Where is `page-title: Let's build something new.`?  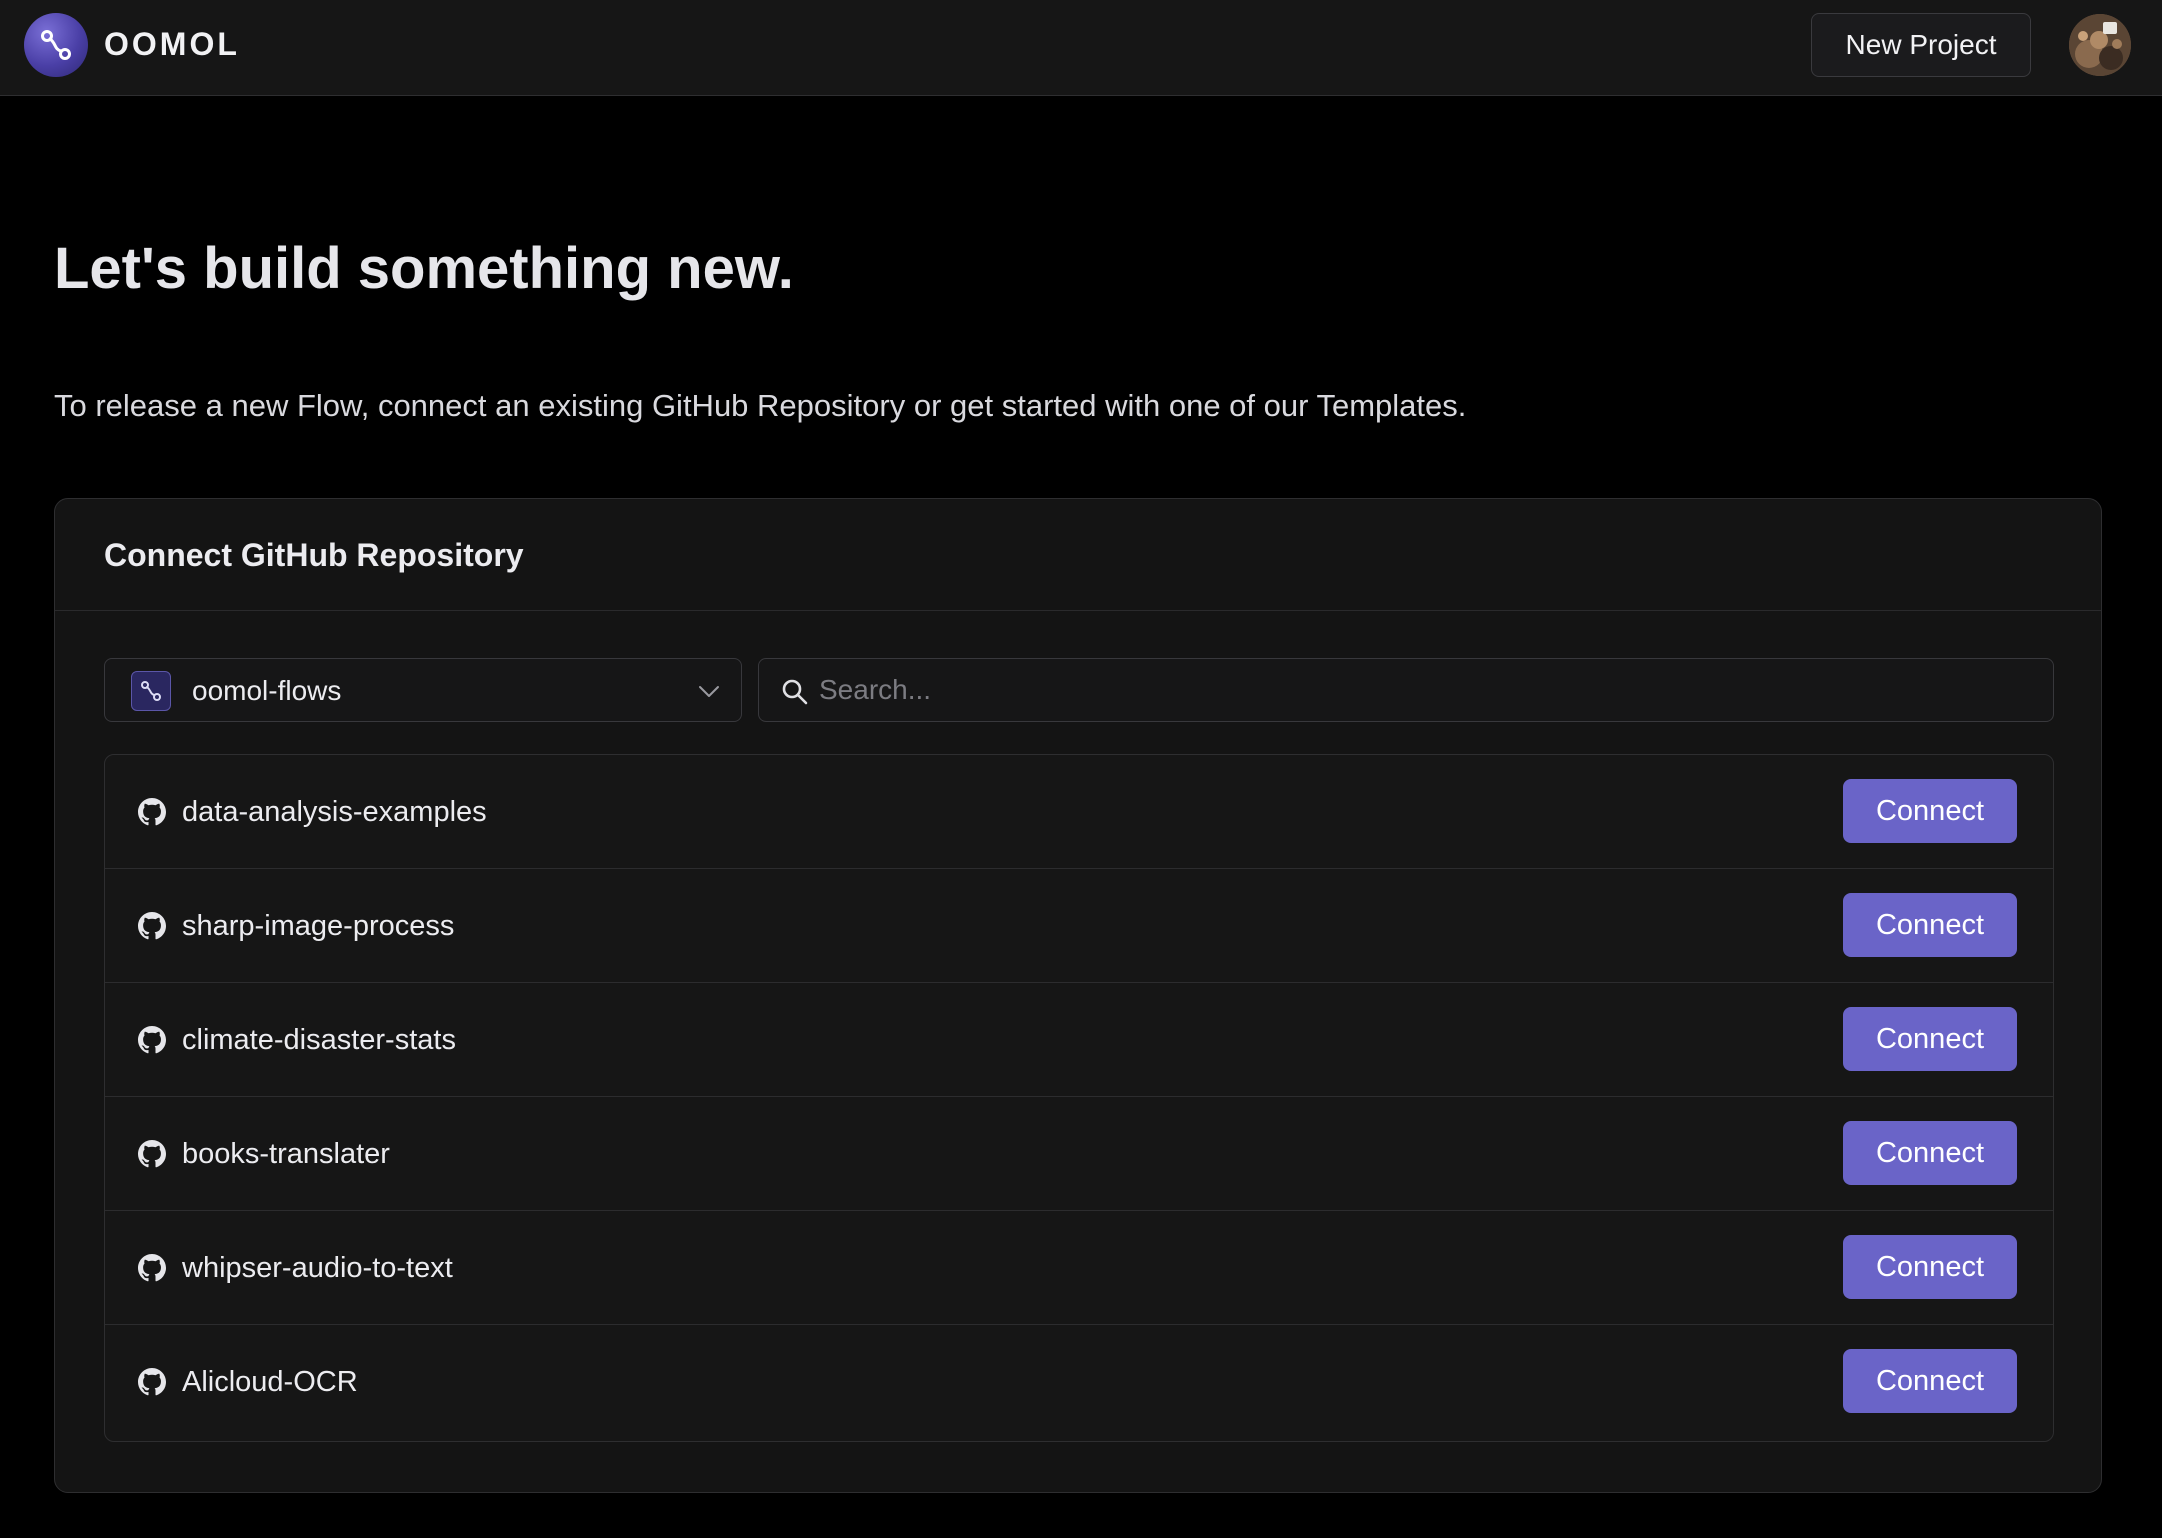 page-title: Let's build something new. is located at coordinates (424, 268).